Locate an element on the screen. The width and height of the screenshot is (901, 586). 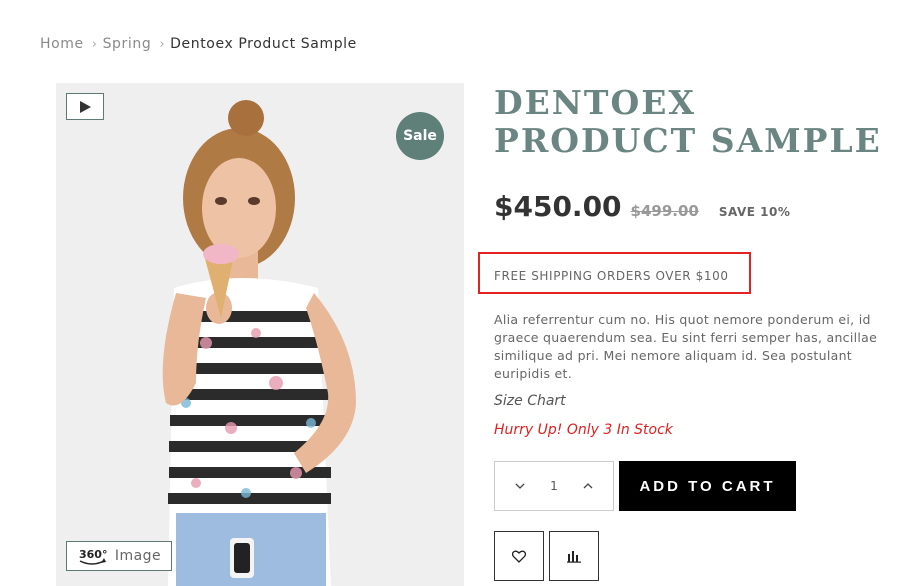
compare-button is located at coordinates (574, 556).